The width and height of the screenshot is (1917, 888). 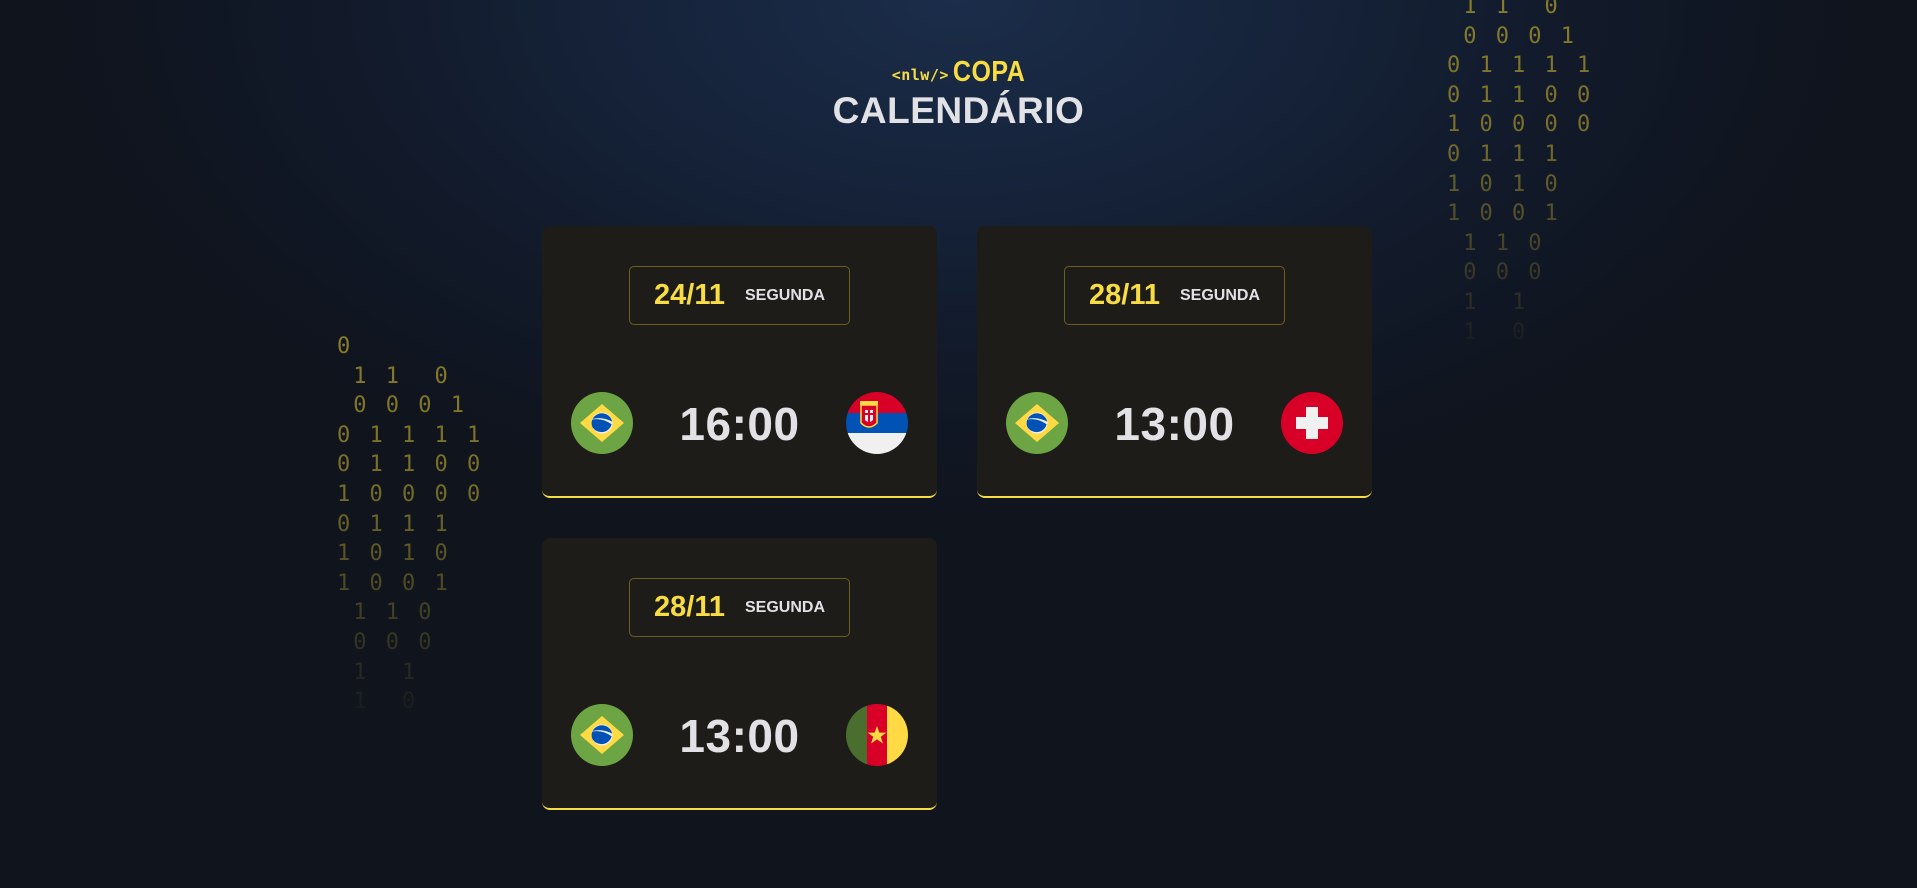 I want to click on nlw-copa-logo: <nlw/> COPA, so click(x=958, y=72).